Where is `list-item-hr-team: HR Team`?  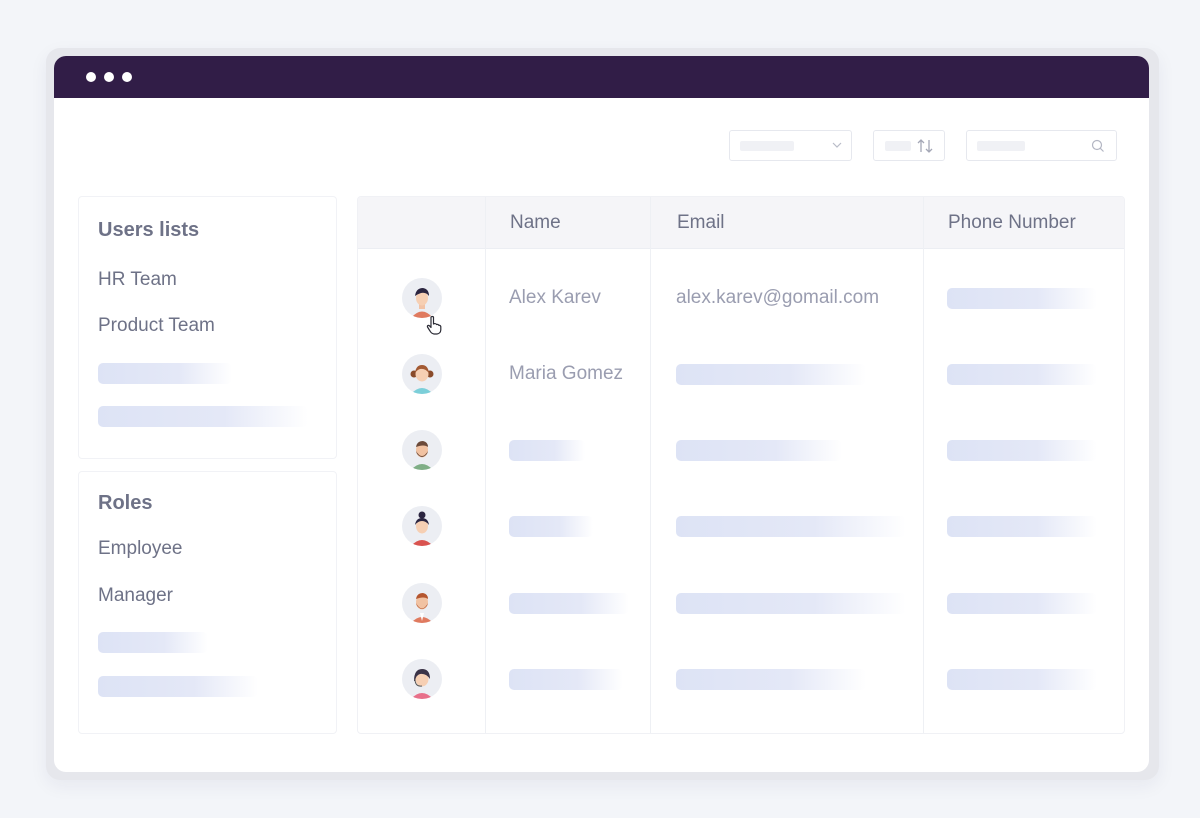
list-item-hr-team: HR Team is located at coordinates (137, 280).